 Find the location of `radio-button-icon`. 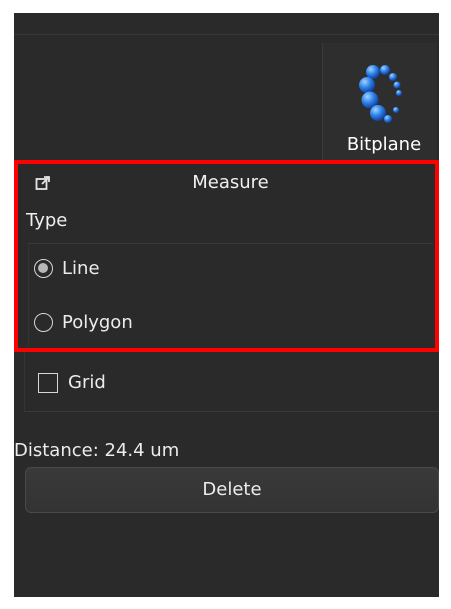

radio-button-icon is located at coordinates (43, 322).